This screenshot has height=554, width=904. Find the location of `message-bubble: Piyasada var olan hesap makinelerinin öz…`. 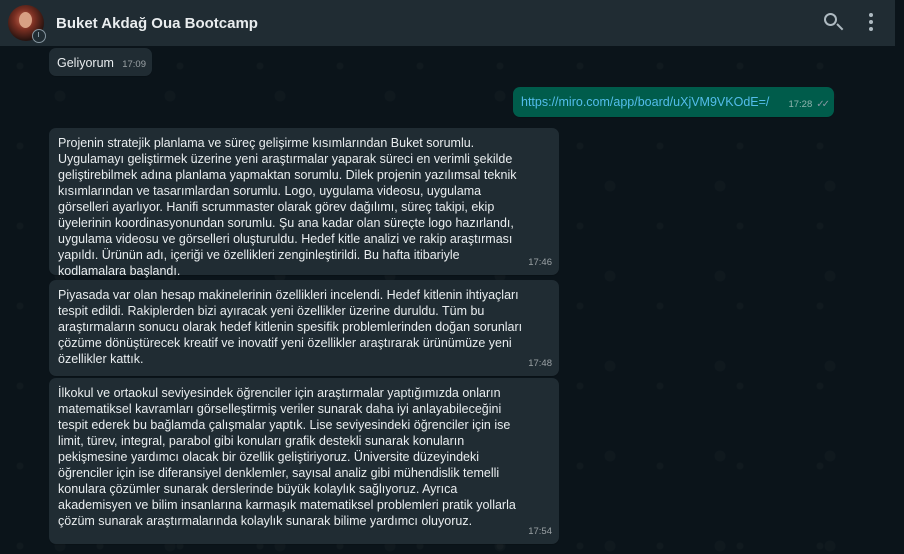

message-bubble: Piyasada var olan hesap makinelerinin öz… is located at coordinates (304, 328).